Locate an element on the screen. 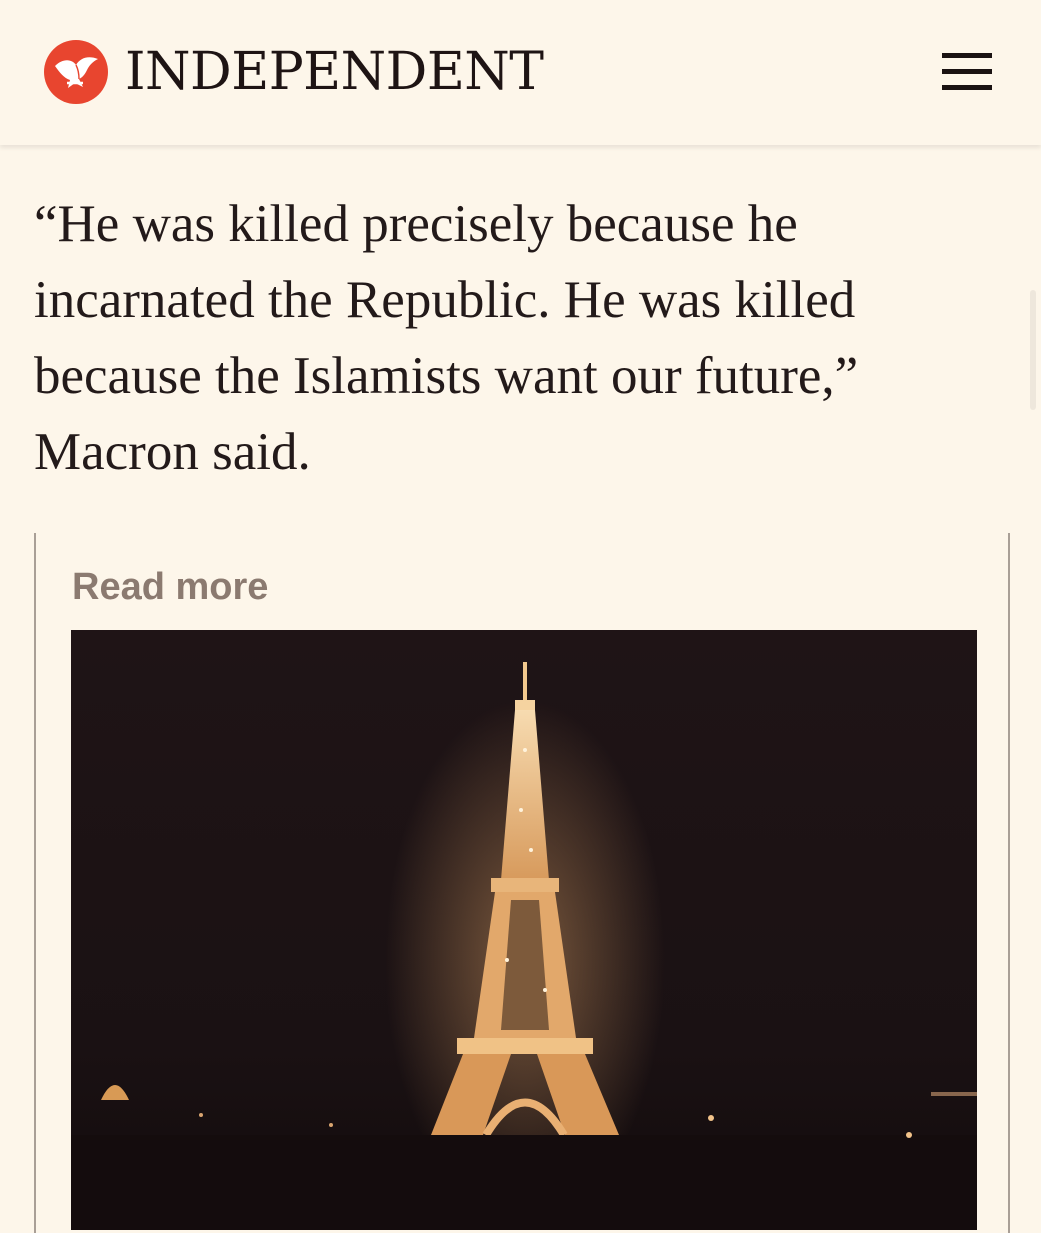 The height and width of the screenshot is (1233, 1041). brand-name: INDEPENDENT is located at coordinates (334, 72).